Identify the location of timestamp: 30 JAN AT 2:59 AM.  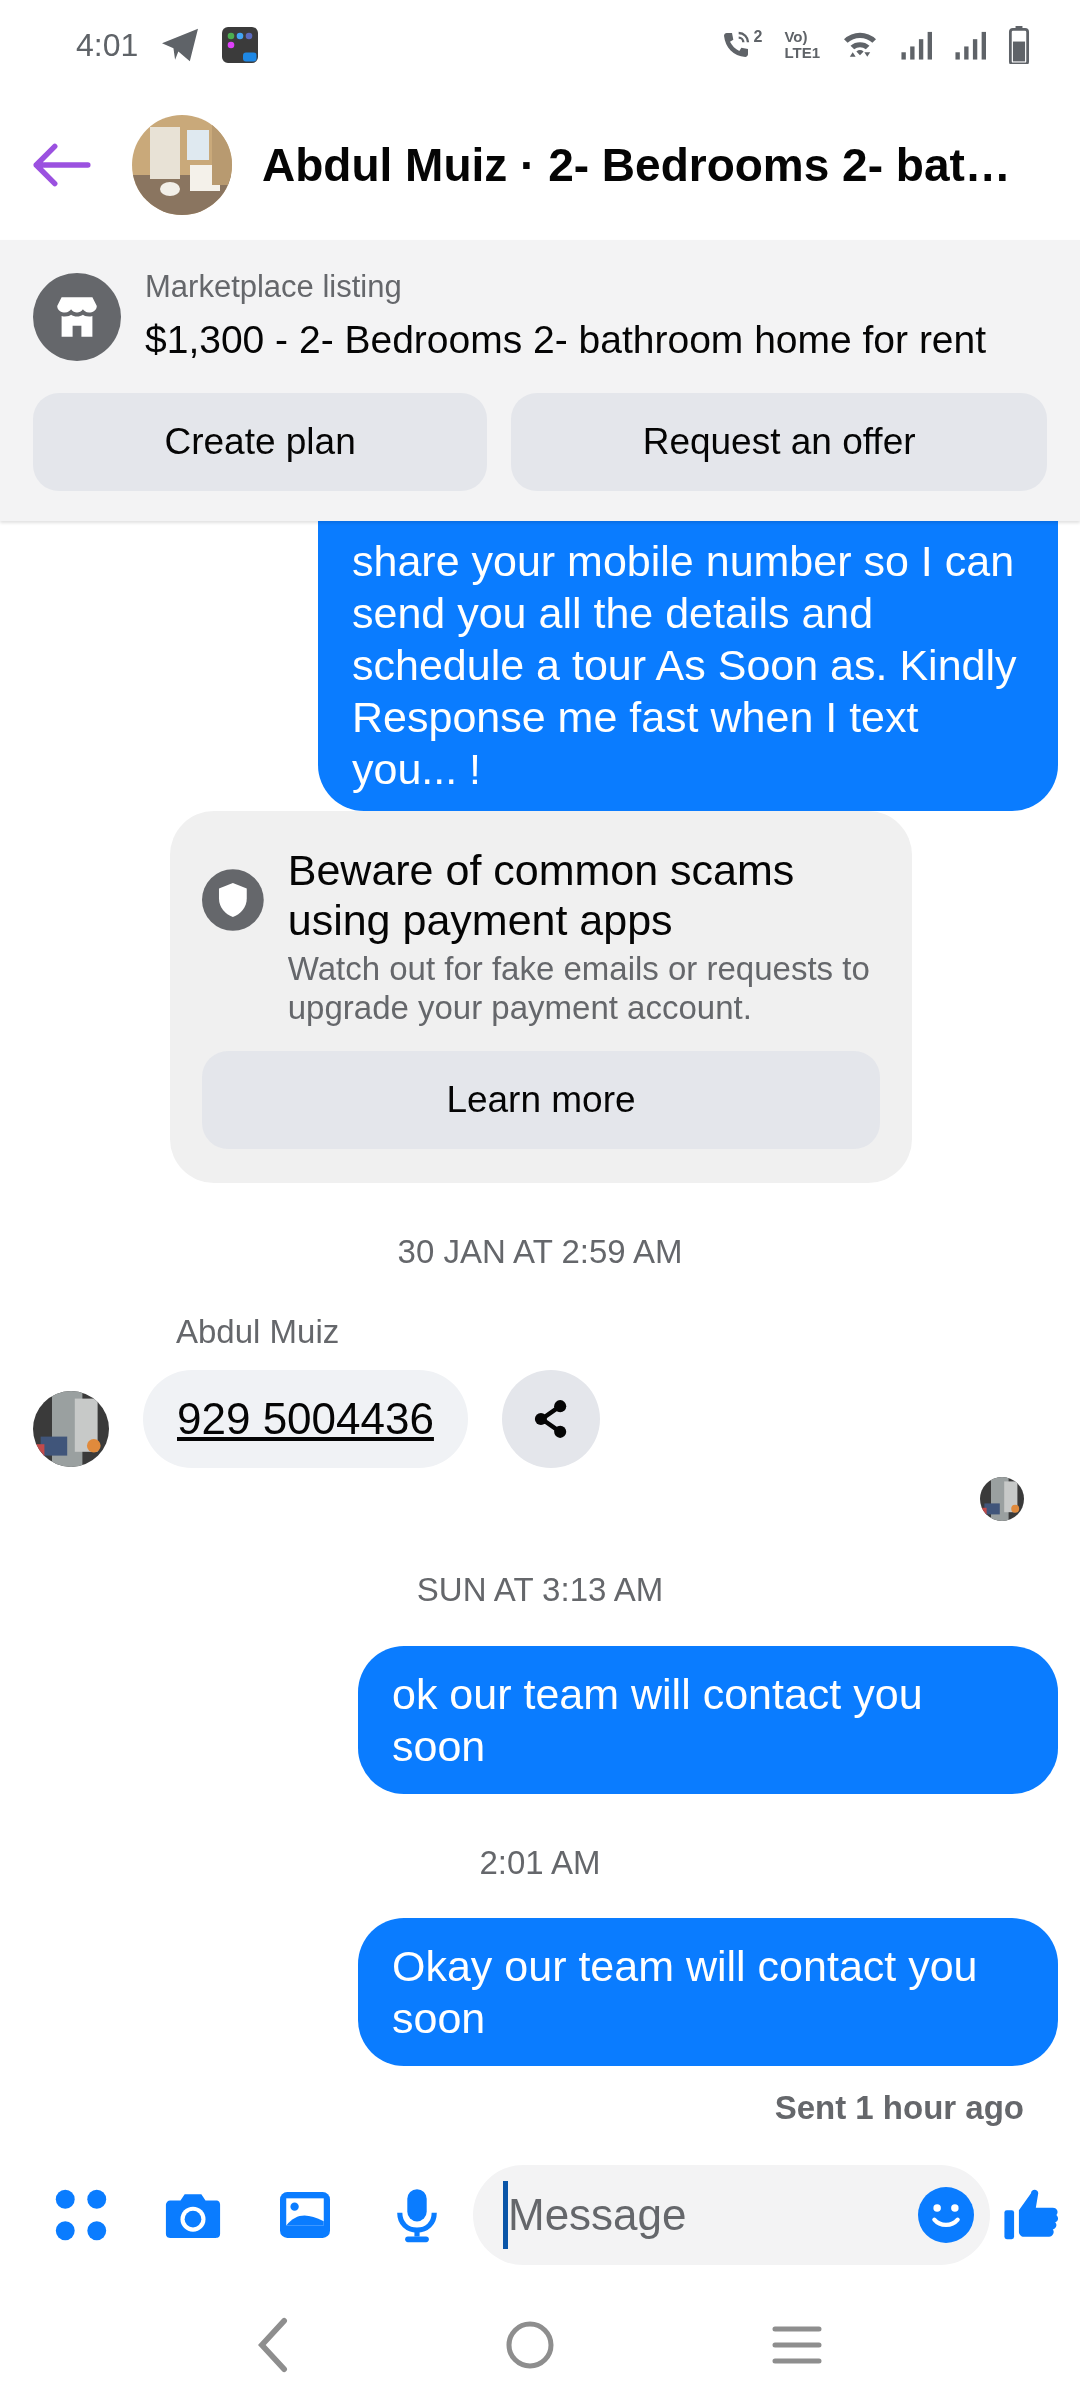
(540, 1252).